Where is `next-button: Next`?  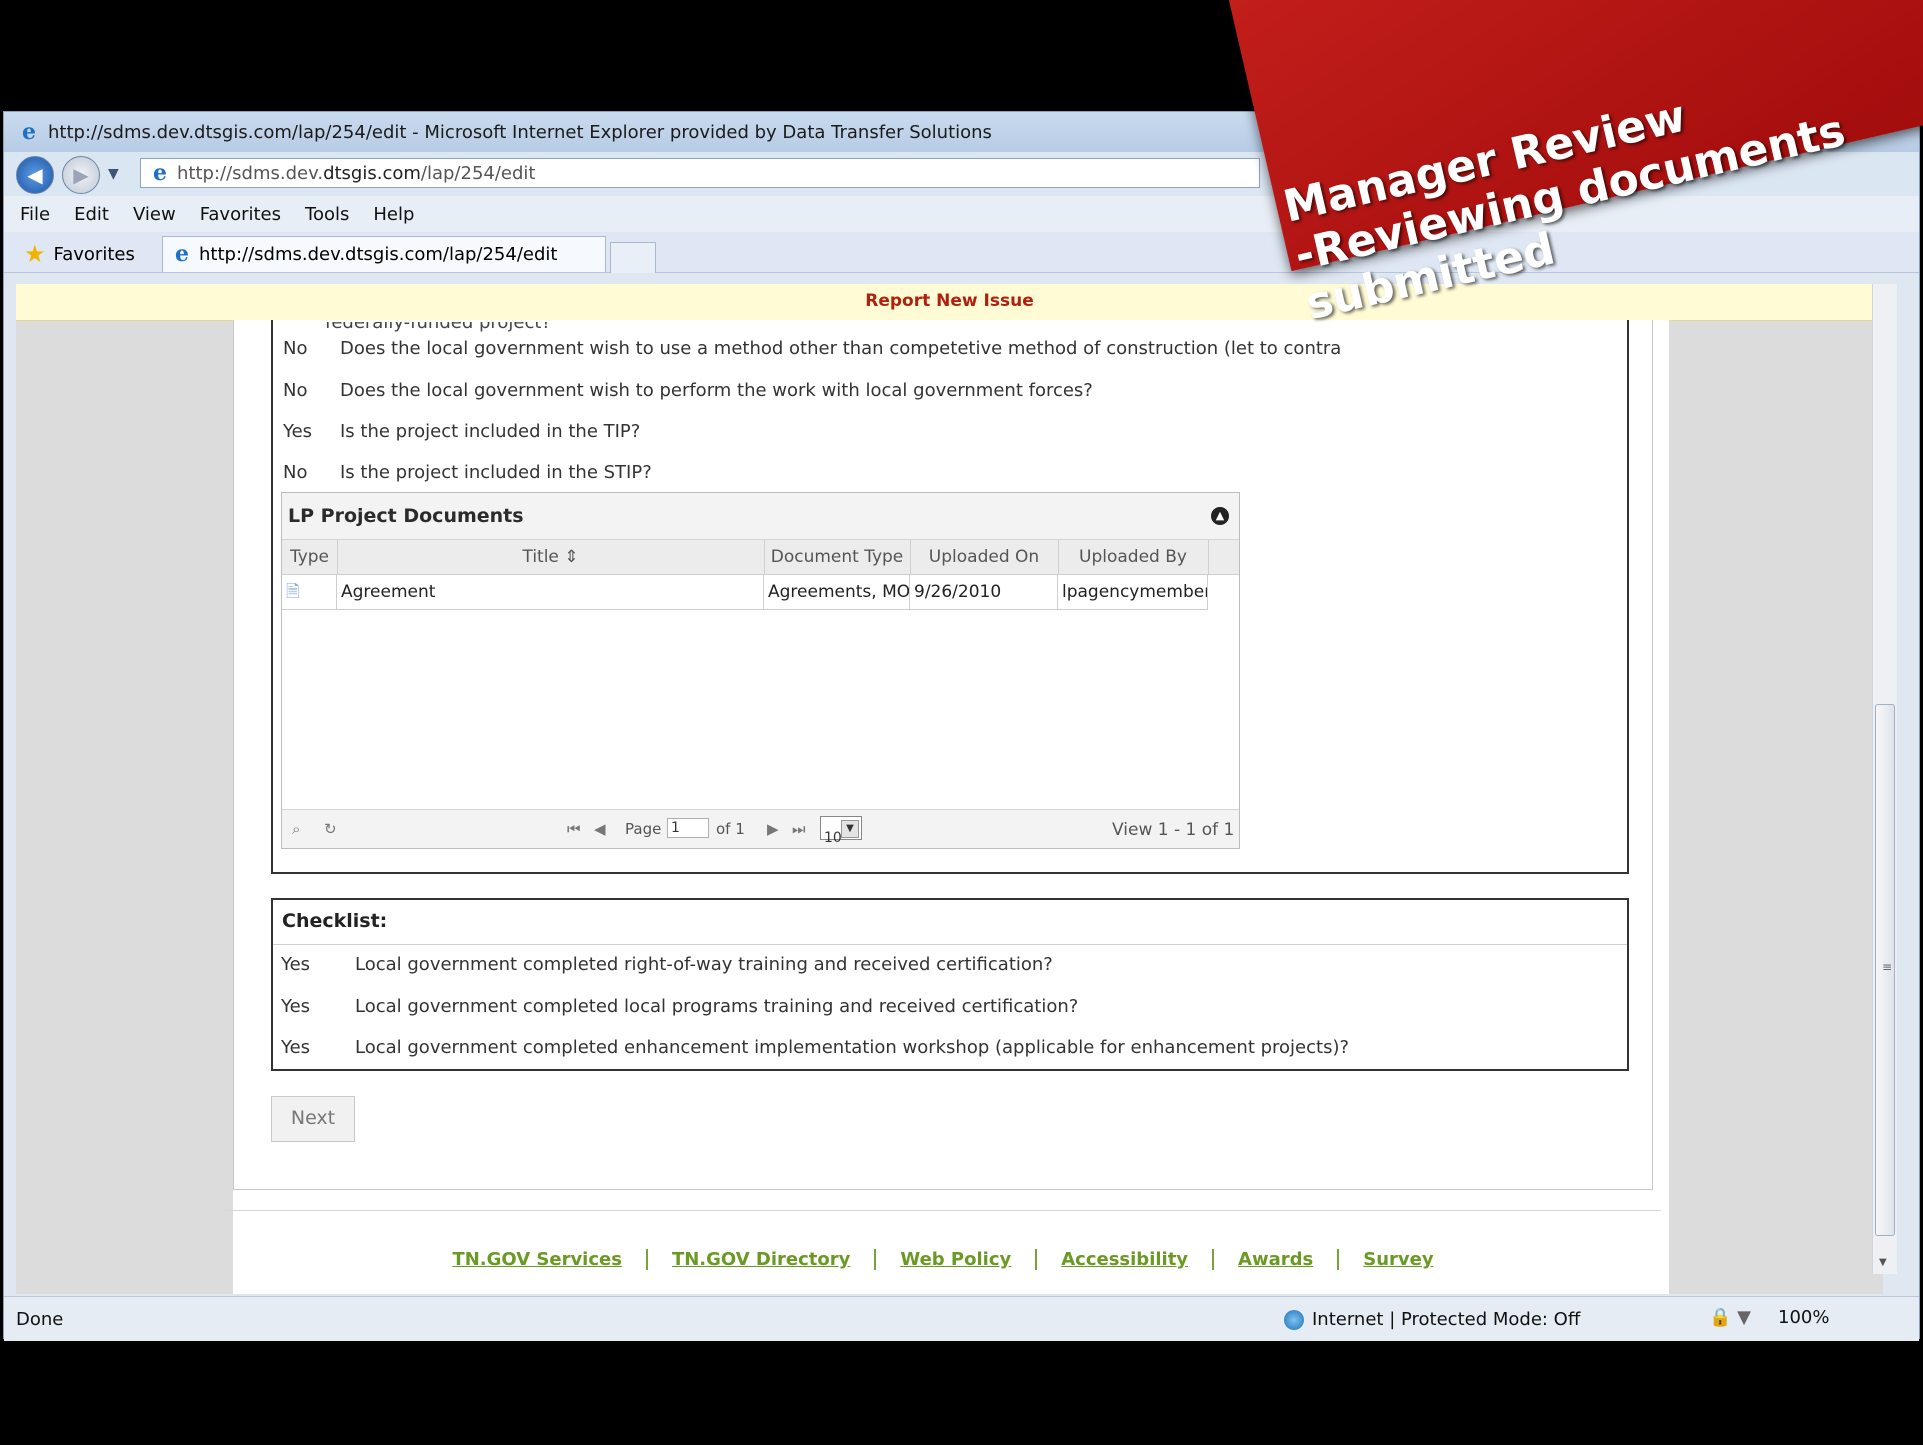
next-button: Next is located at coordinates (313, 1119).